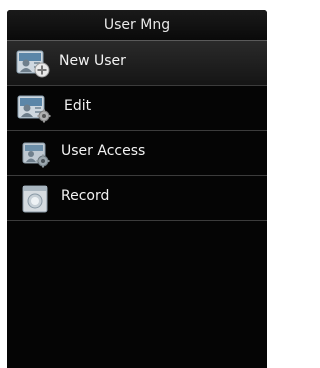  What do you see at coordinates (103, 151) in the screenshot?
I see `menu-item-label: User Access` at bounding box center [103, 151].